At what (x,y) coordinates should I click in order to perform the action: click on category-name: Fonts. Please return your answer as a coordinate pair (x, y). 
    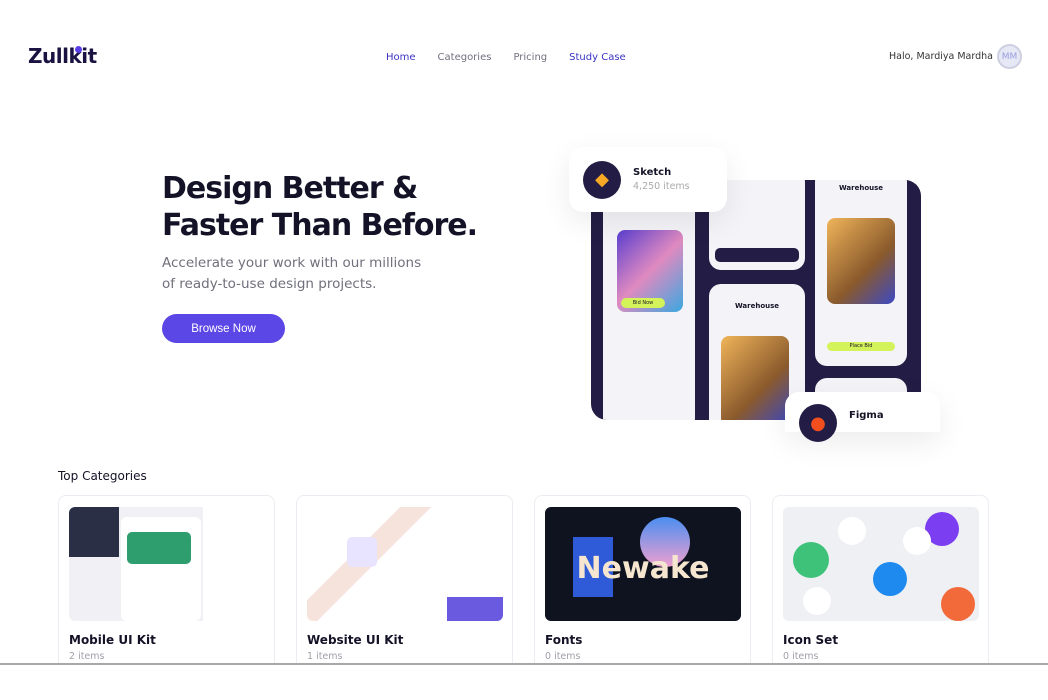
    Looking at the image, I should click on (564, 640).